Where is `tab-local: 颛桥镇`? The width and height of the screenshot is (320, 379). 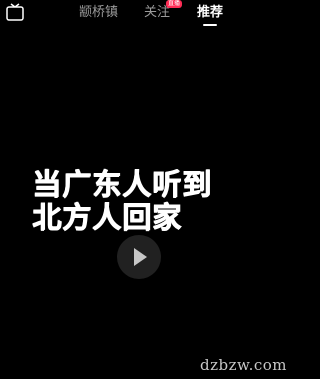 tab-local: 颛桥镇 is located at coordinates (98, 13).